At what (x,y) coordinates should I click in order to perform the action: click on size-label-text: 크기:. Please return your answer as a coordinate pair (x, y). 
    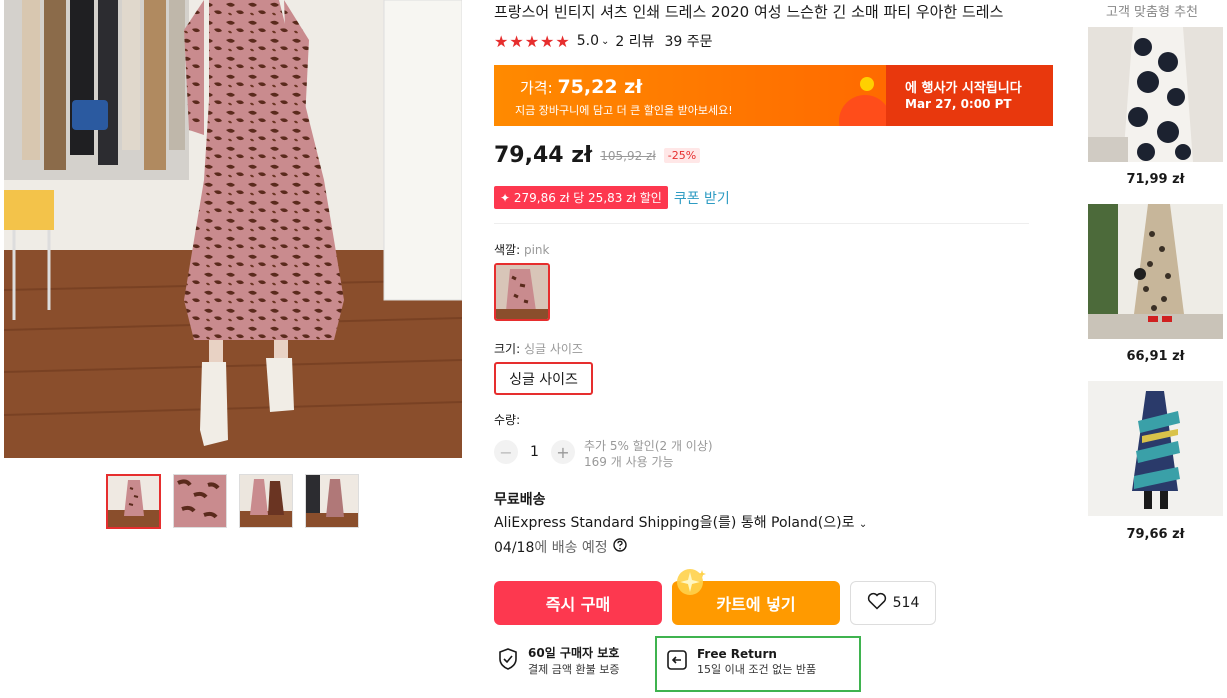
    Looking at the image, I should click on (507, 349).